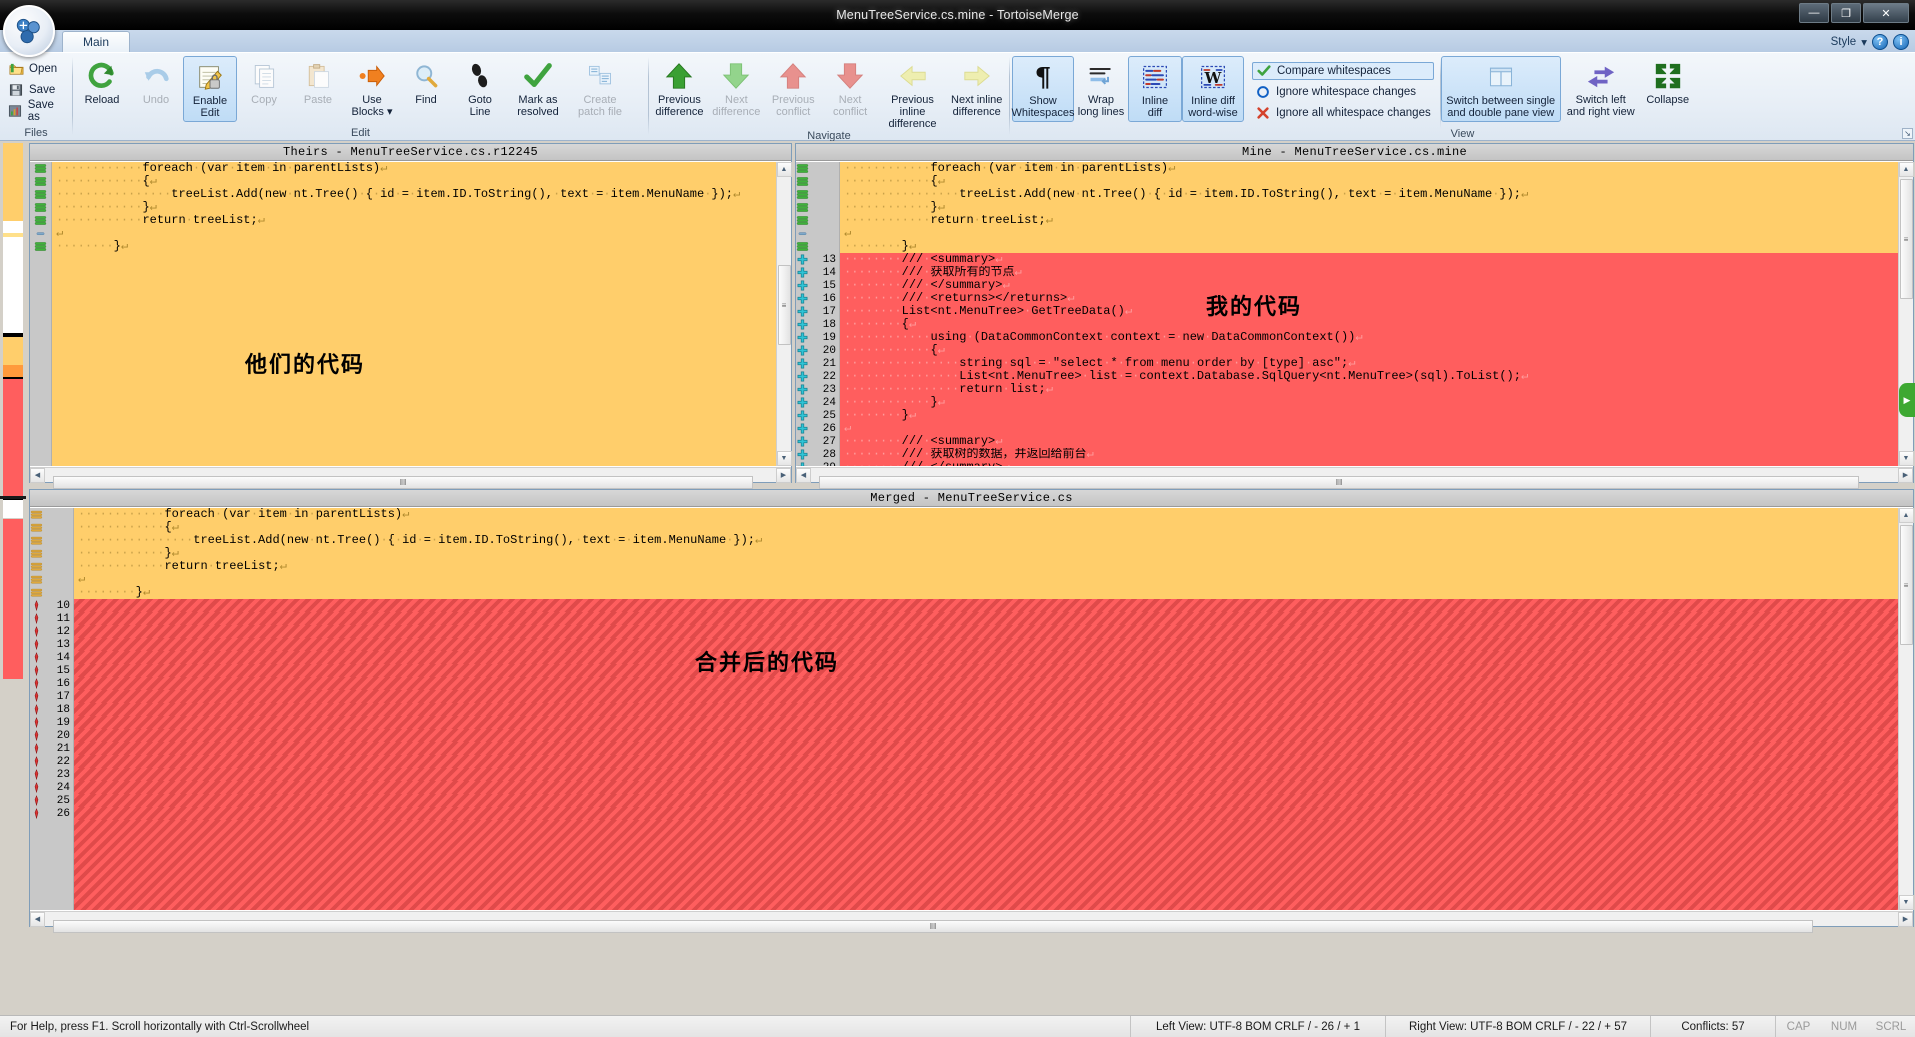 This screenshot has height=1037, width=1915. I want to click on code-line: 26, so click(971, 813).